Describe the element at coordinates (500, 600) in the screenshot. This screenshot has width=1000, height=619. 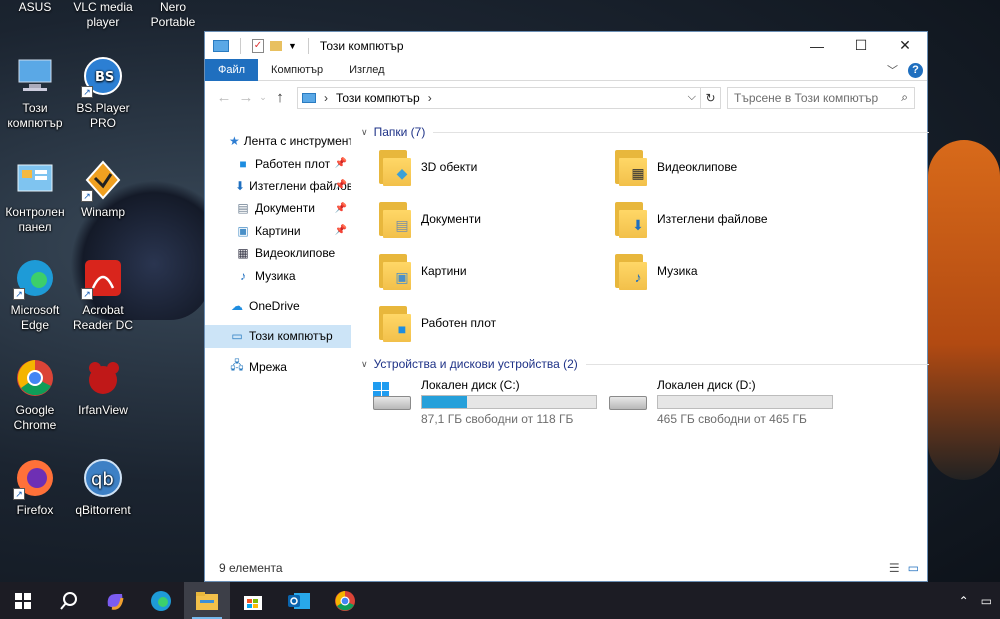
I see `taskbar: ⌃ ▭` at that location.